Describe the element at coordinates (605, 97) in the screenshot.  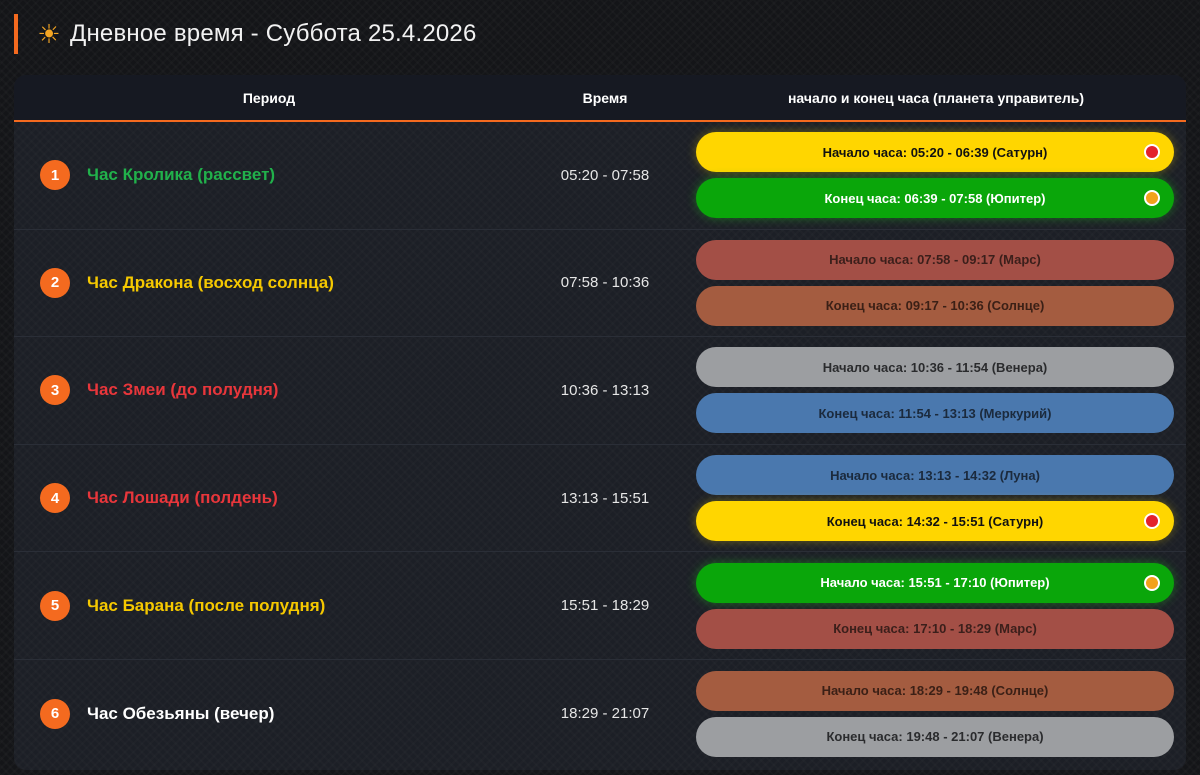
I see `column-header-time: Время` at that location.